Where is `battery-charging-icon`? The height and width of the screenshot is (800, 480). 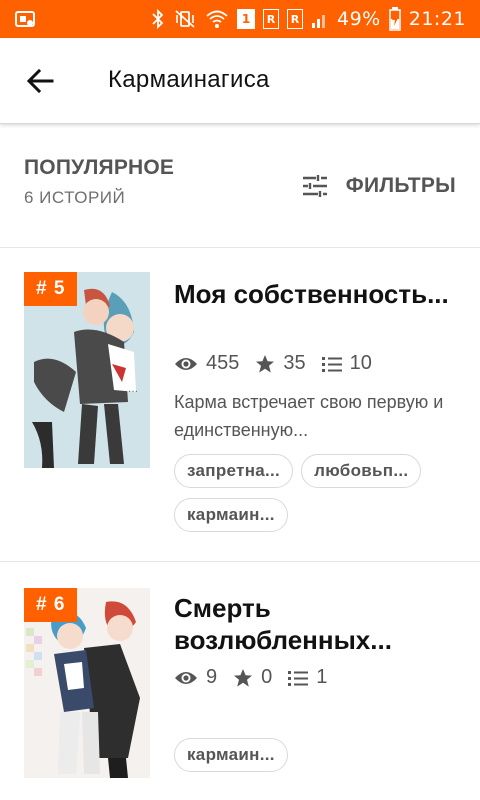 battery-charging-icon is located at coordinates (394, 19).